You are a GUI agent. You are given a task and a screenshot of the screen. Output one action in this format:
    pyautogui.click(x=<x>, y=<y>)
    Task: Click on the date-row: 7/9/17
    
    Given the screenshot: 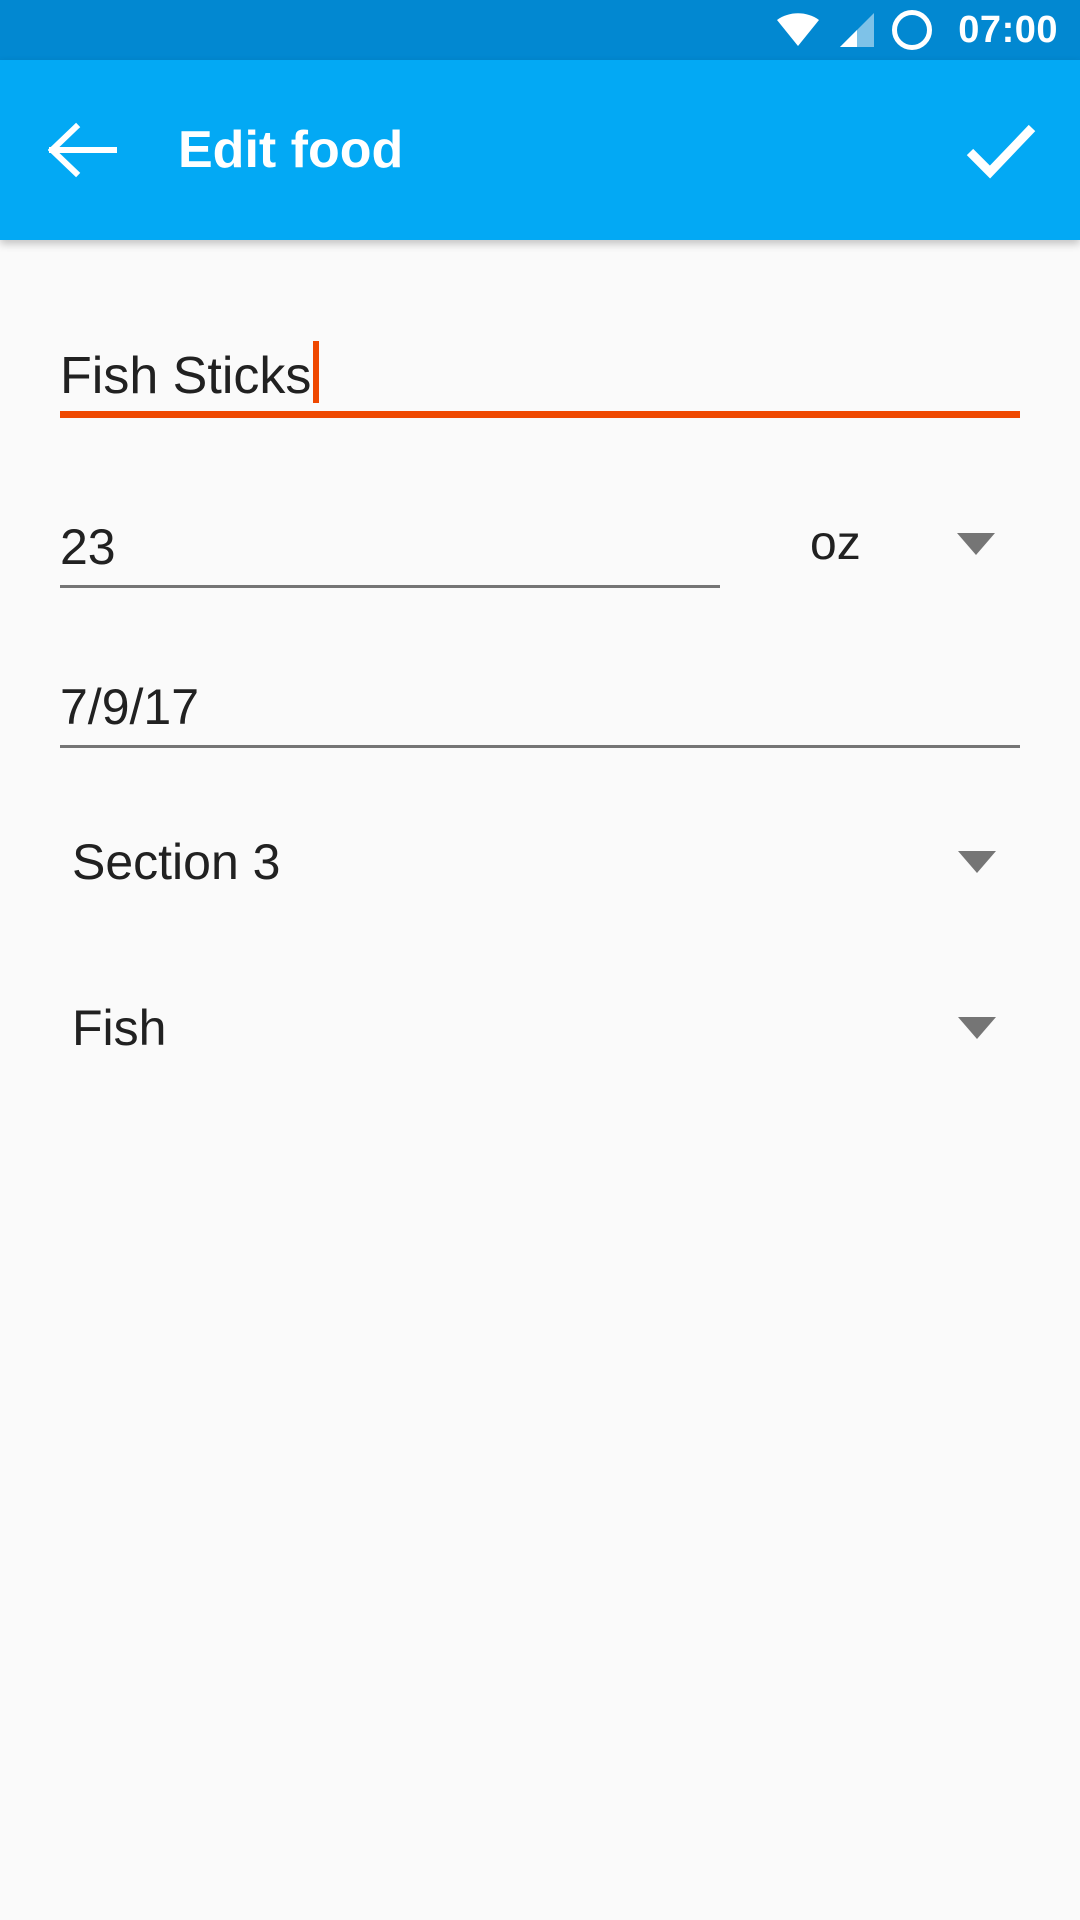 What is the action you would take?
    pyautogui.click(x=540, y=692)
    